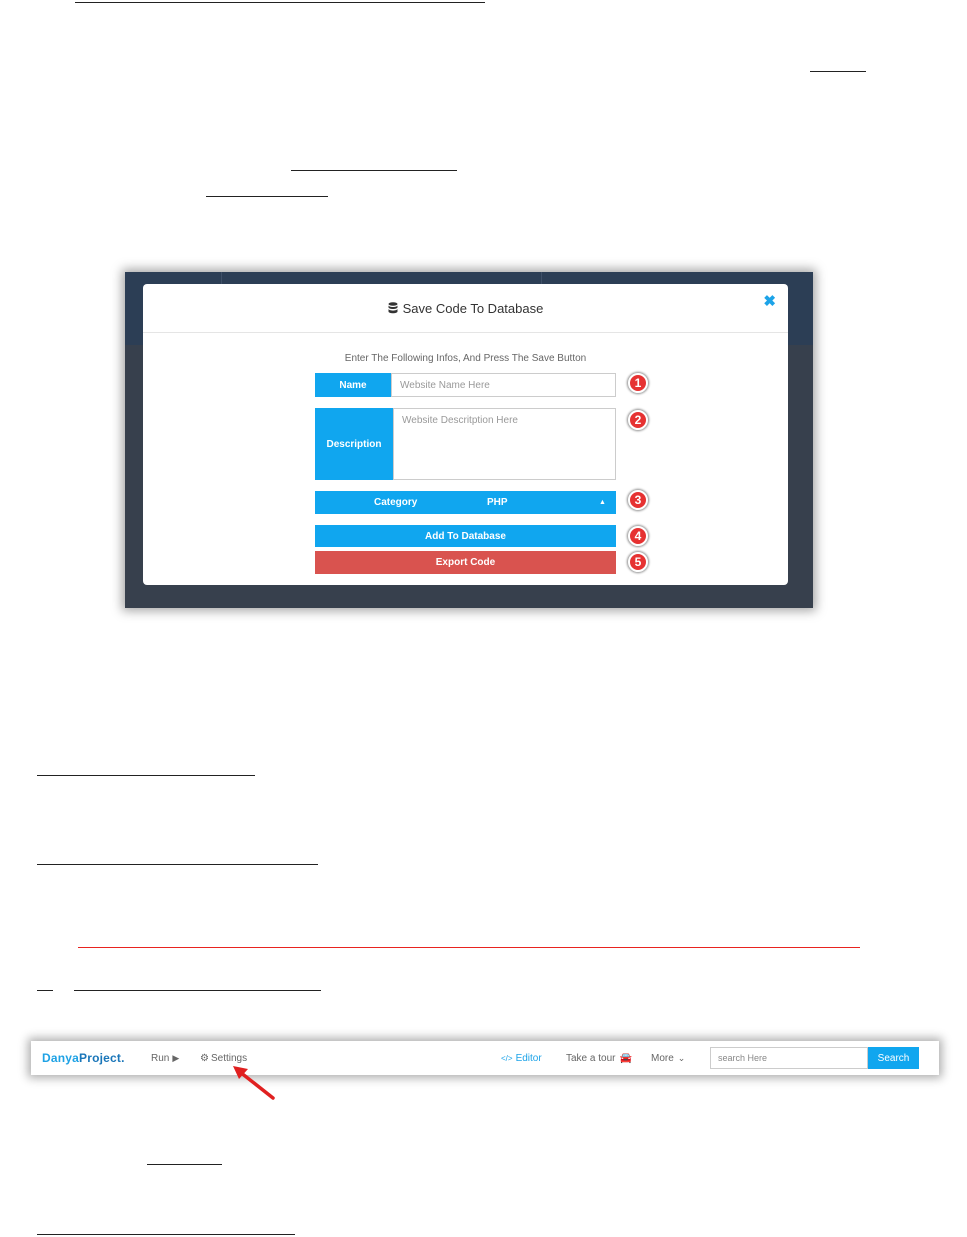 This screenshot has width=967, height=1237. Describe the element at coordinates (204, 1058) in the screenshot. I see `gears-icon: ⚙` at that location.